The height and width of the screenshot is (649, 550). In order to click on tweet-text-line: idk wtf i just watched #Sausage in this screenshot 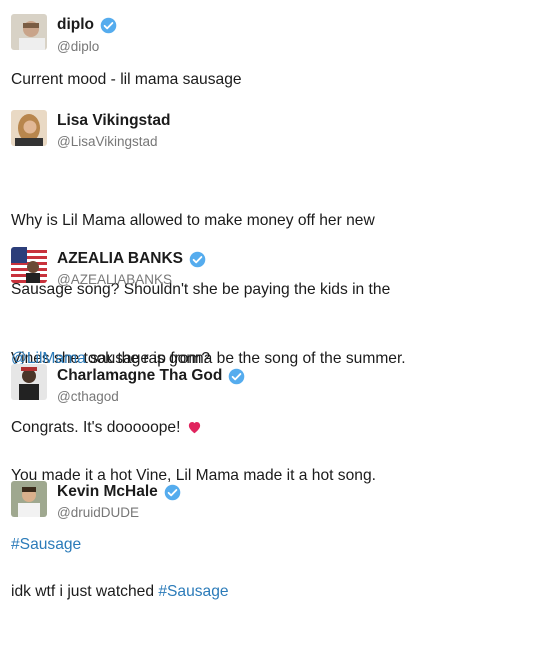, I will do `click(273, 591)`.